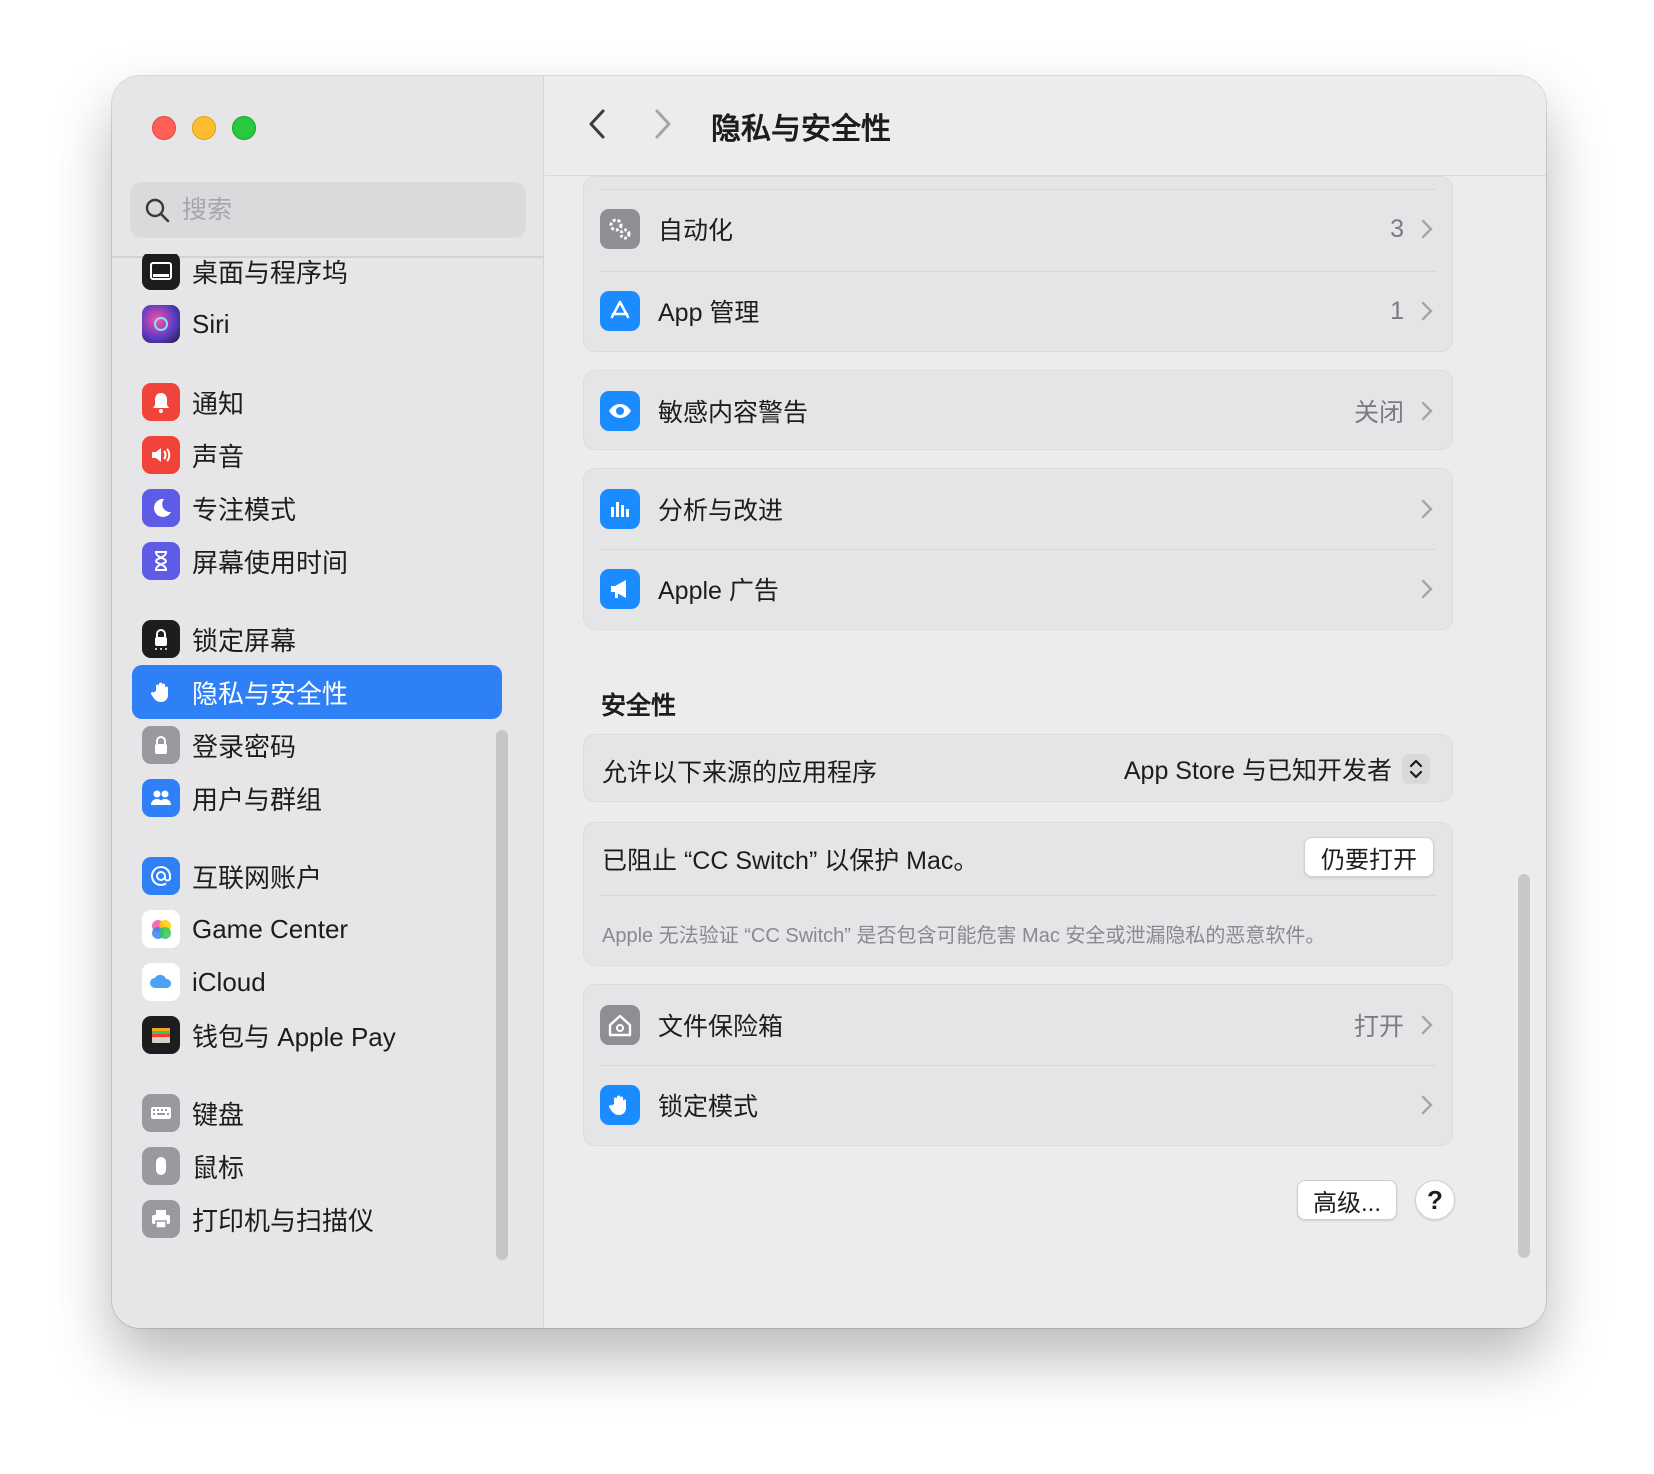  What do you see at coordinates (317, 982) in the screenshot?
I see `sidebar-item-icloud: iCloud` at bounding box center [317, 982].